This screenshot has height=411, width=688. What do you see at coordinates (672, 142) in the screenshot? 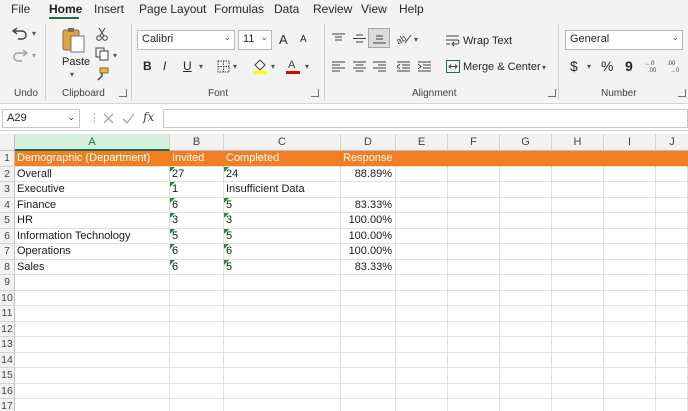
I see `column-header-j: J` at bounding box center [672, 142].